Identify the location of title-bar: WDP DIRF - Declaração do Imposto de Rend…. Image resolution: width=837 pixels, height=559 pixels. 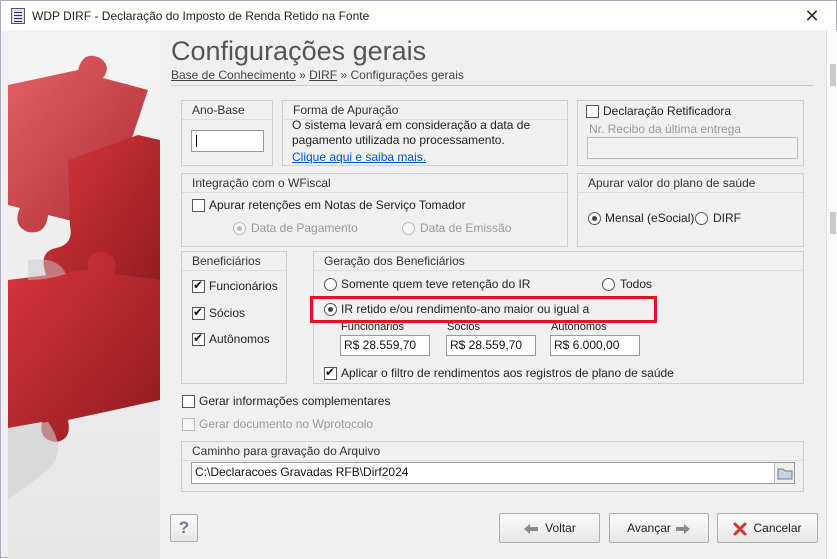
(418, 16).